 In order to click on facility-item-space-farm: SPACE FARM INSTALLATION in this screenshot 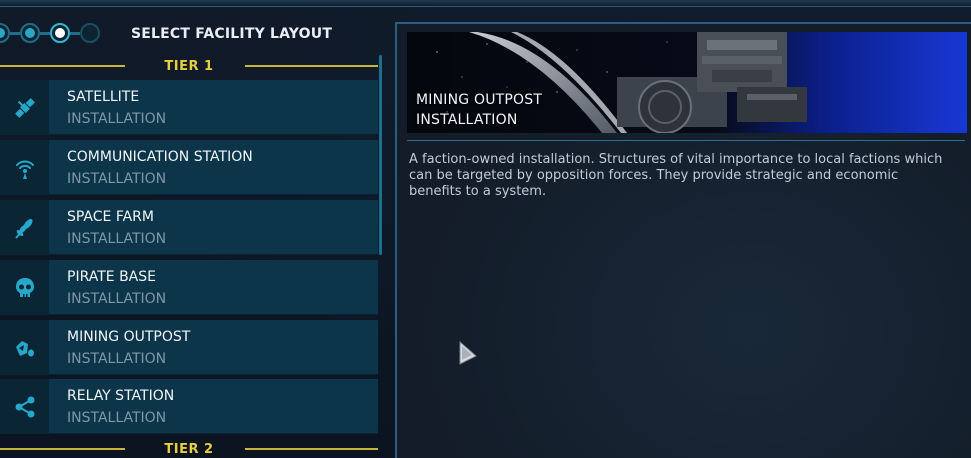, I will do `click(189, 227)`.